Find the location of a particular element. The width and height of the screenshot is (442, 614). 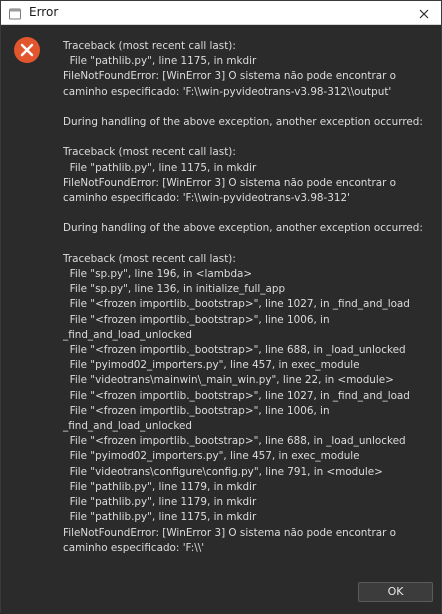

close-icon is located at coordinates (424, 13).